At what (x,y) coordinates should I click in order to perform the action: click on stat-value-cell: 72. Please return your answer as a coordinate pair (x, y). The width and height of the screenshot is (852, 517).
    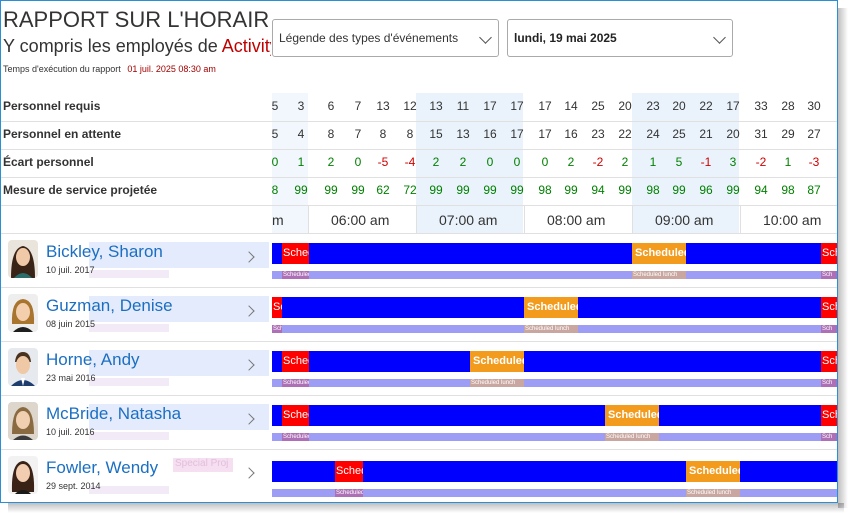
    Looking at the image, I should click on (410, 190).